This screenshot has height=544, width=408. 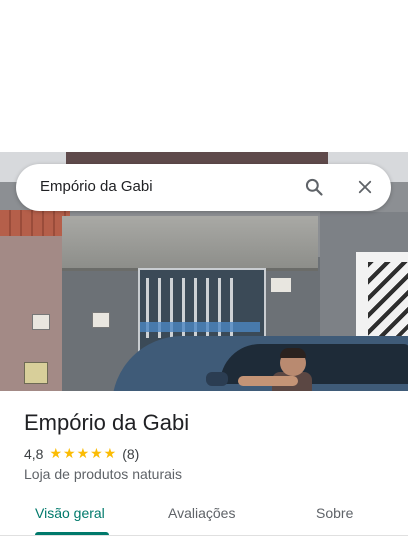 I want to click on place-category: Loja de produtos naturais, so click(x=103, y=474).